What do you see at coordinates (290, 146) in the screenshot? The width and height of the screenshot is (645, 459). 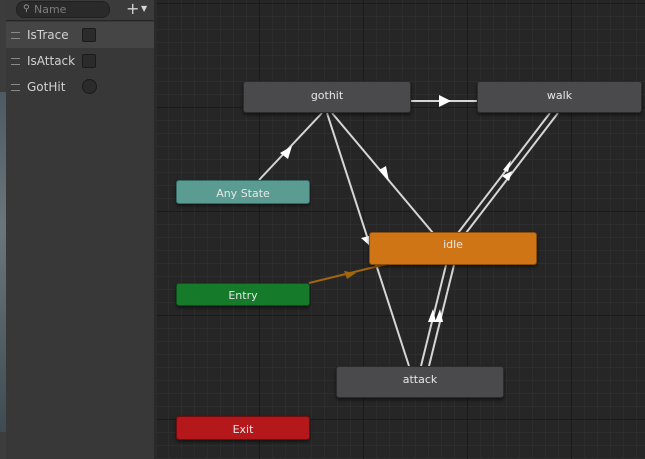 I see `transition-anystate-gothit` at bounding box center [290, 146].